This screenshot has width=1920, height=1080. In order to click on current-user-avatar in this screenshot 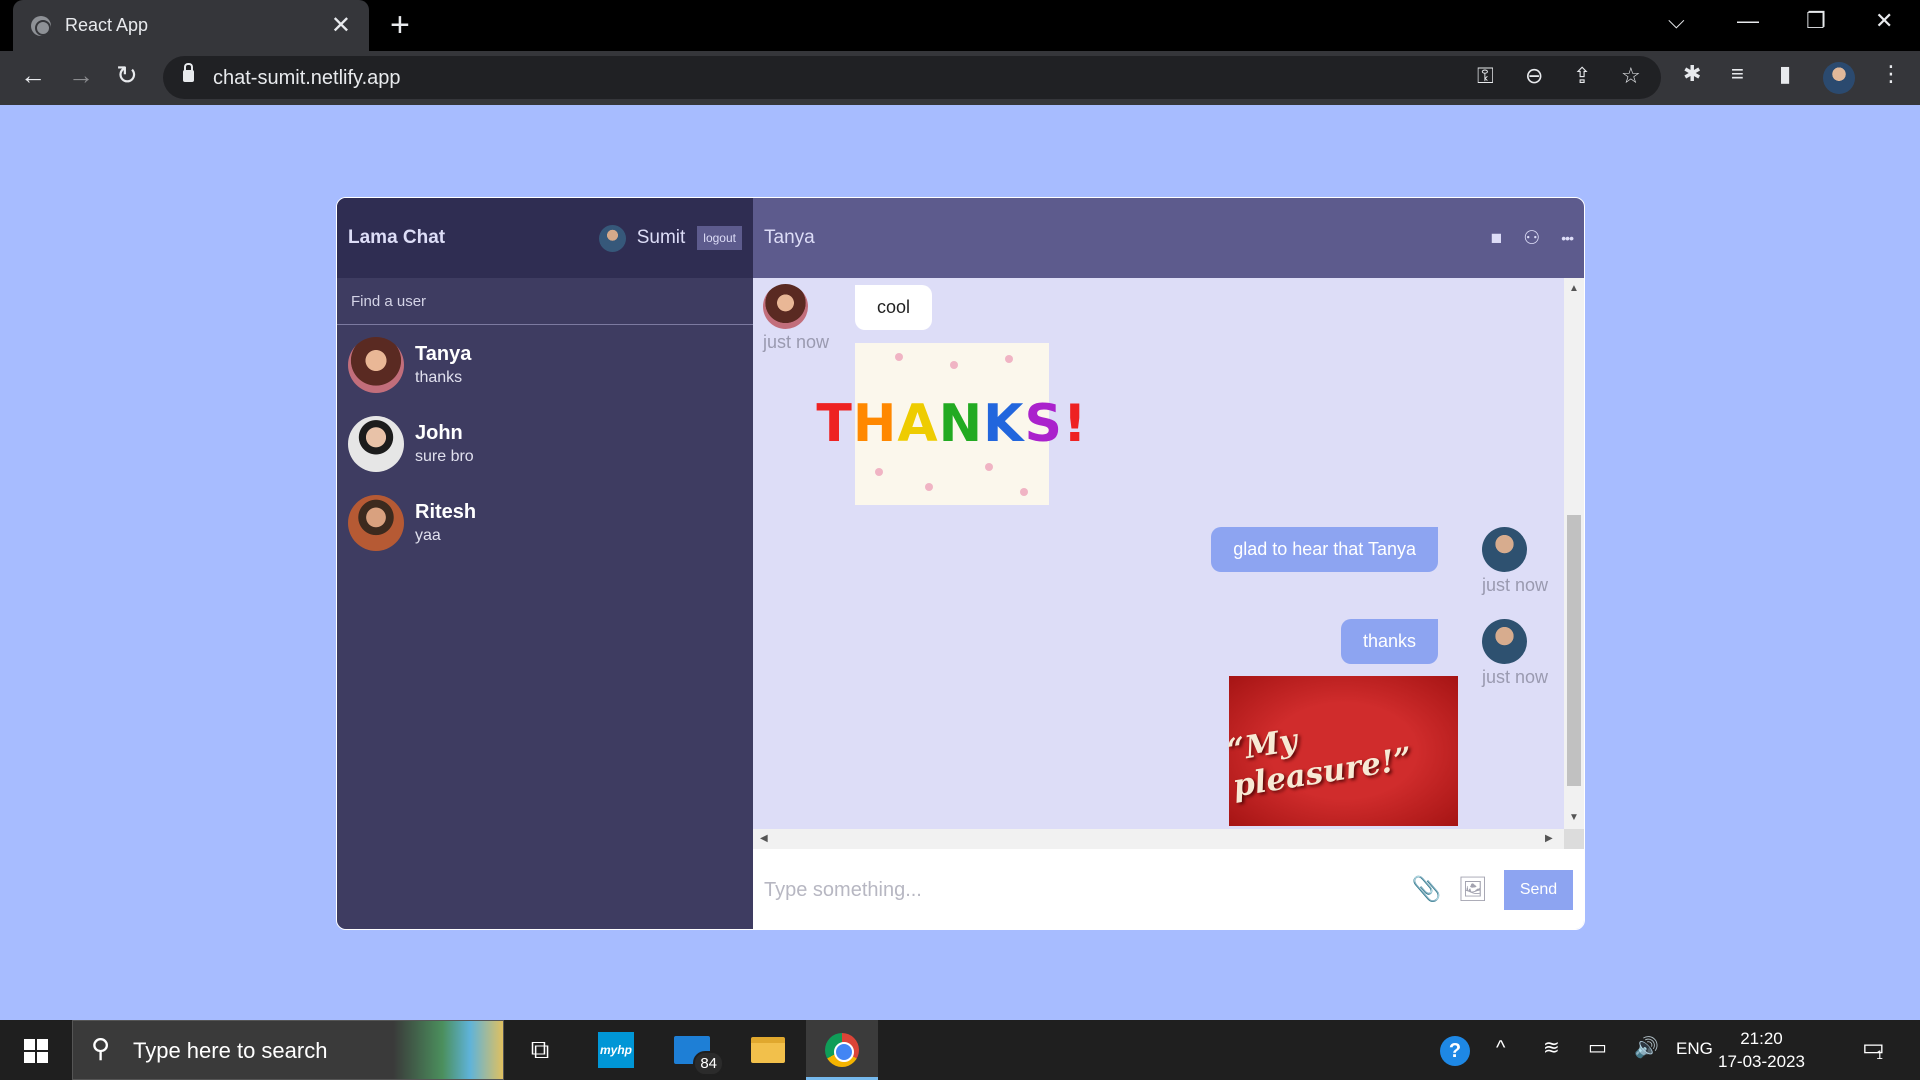, I will do `click(612, 238)`.